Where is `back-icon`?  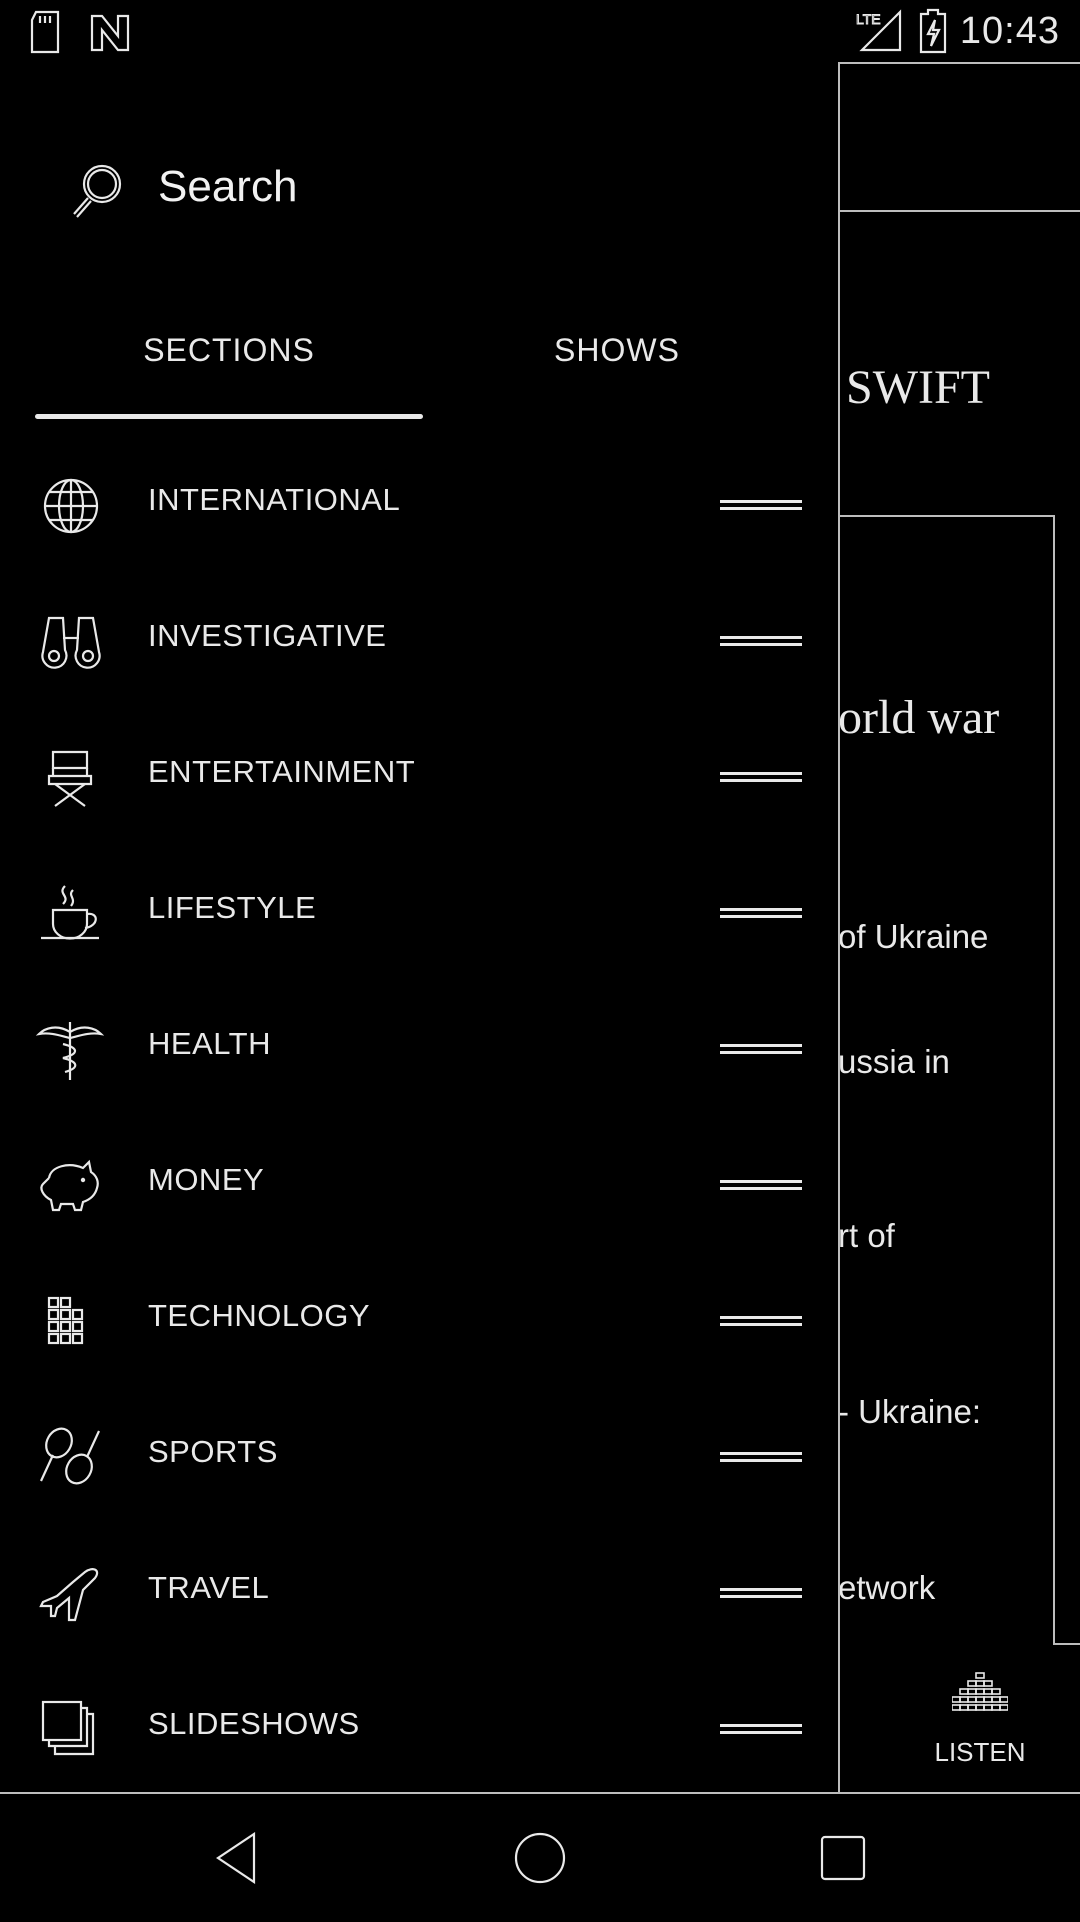 back-icon is located at coordinates (236, 1858).